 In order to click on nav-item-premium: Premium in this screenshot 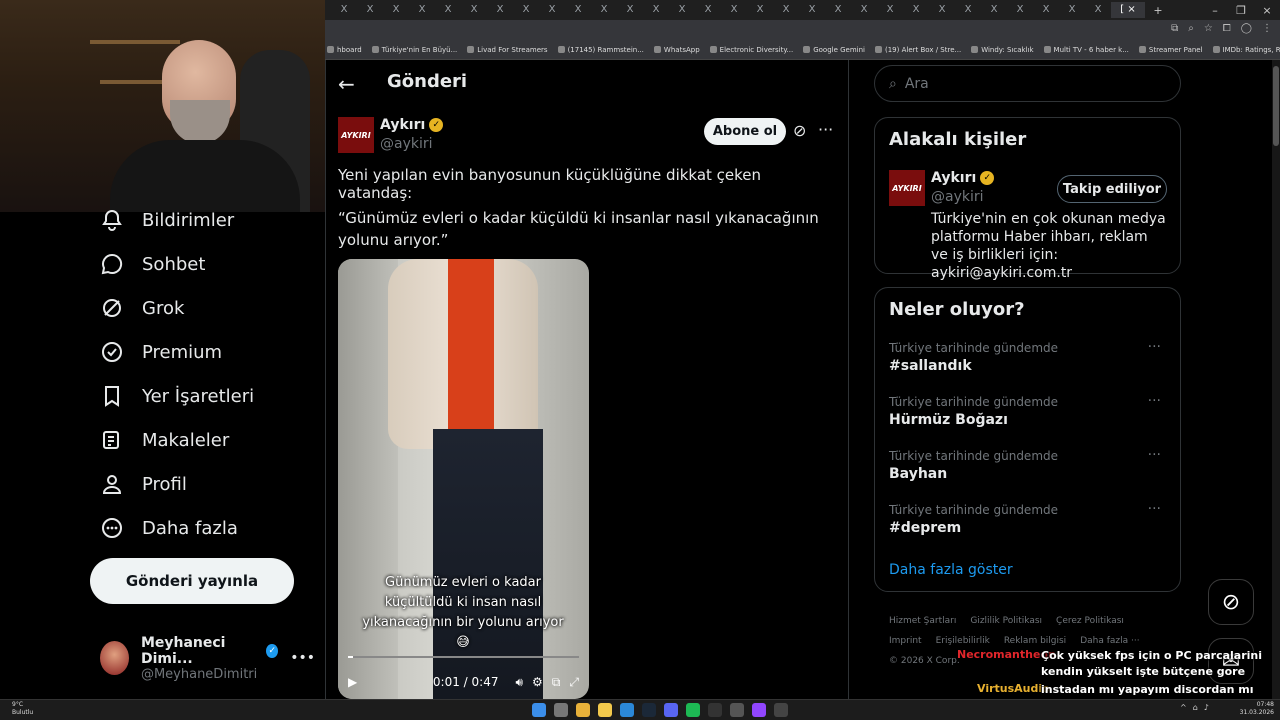, I will do `click(161, 352)`.